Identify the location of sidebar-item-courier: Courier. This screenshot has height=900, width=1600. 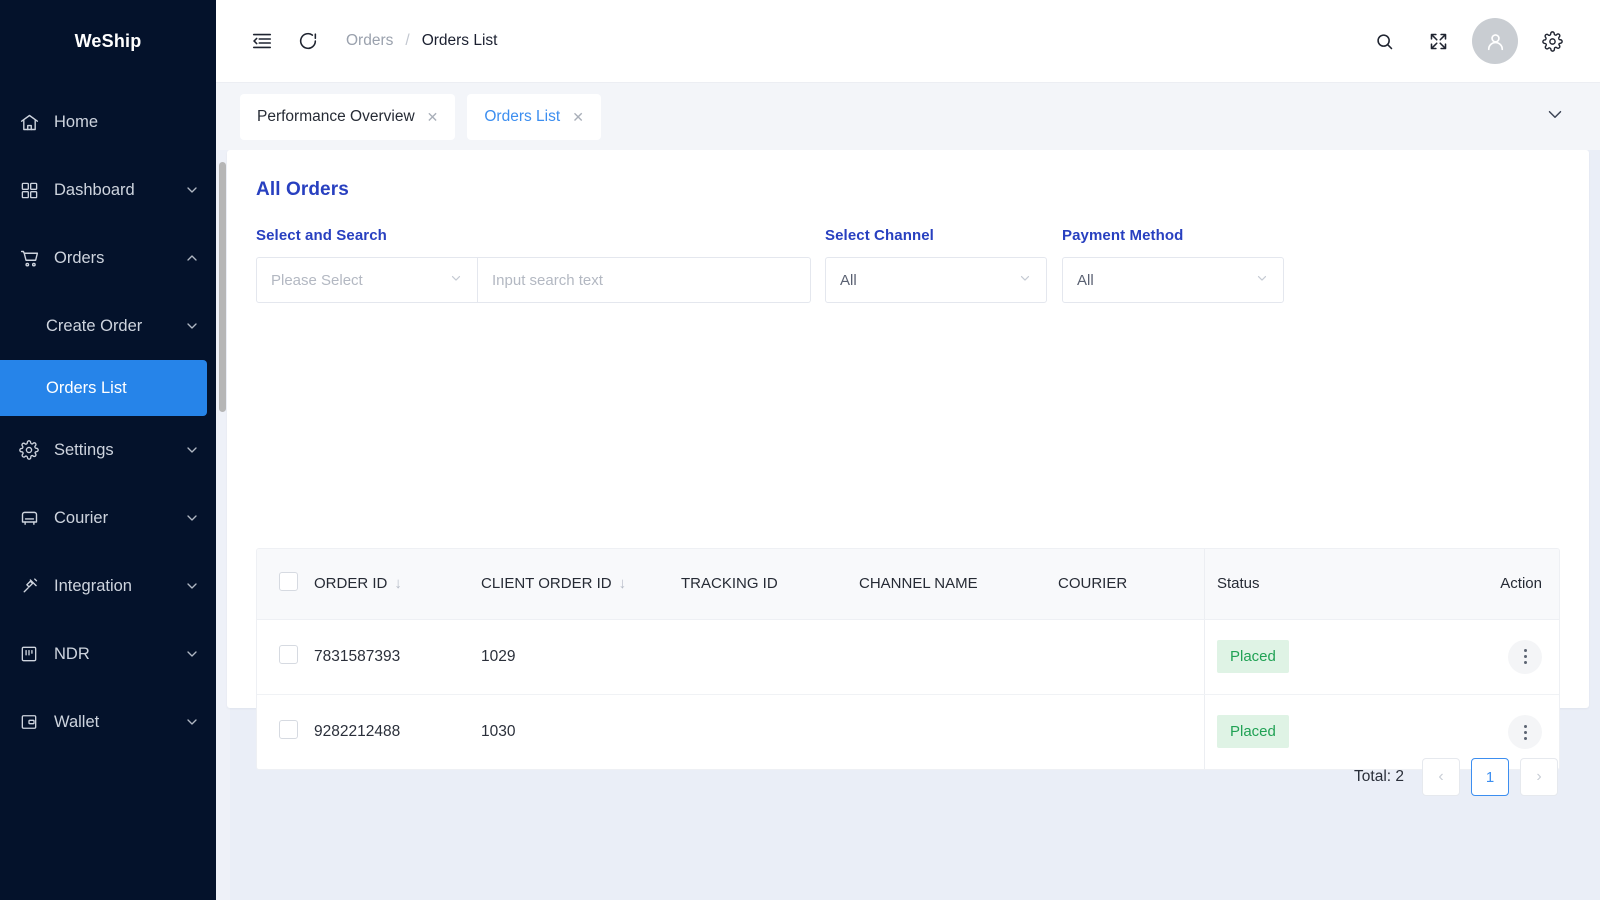
(108, 518).